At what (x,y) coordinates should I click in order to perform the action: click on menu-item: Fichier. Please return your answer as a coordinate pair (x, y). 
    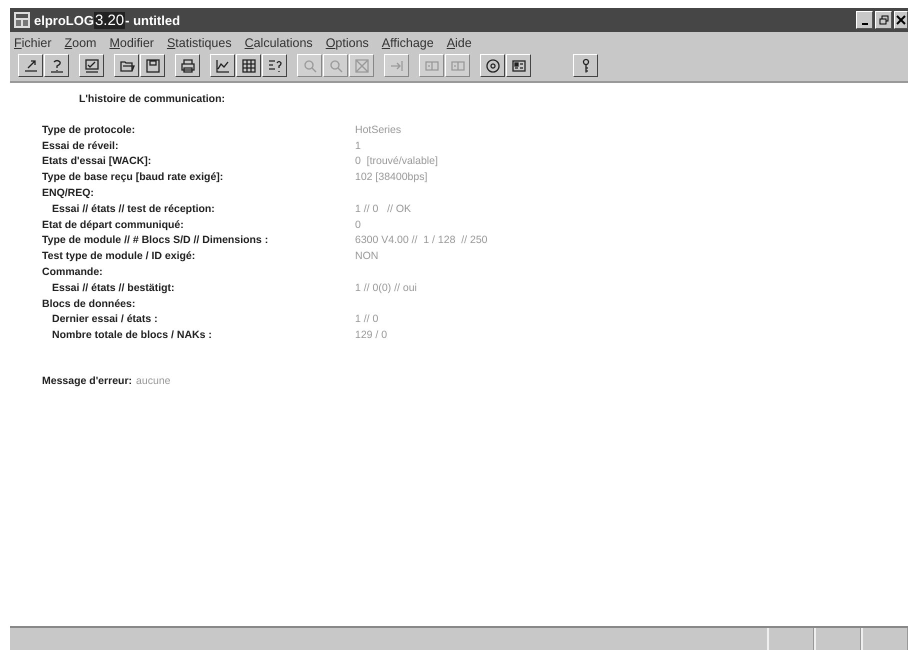
    Looking at the image, I should click on (33, 43).